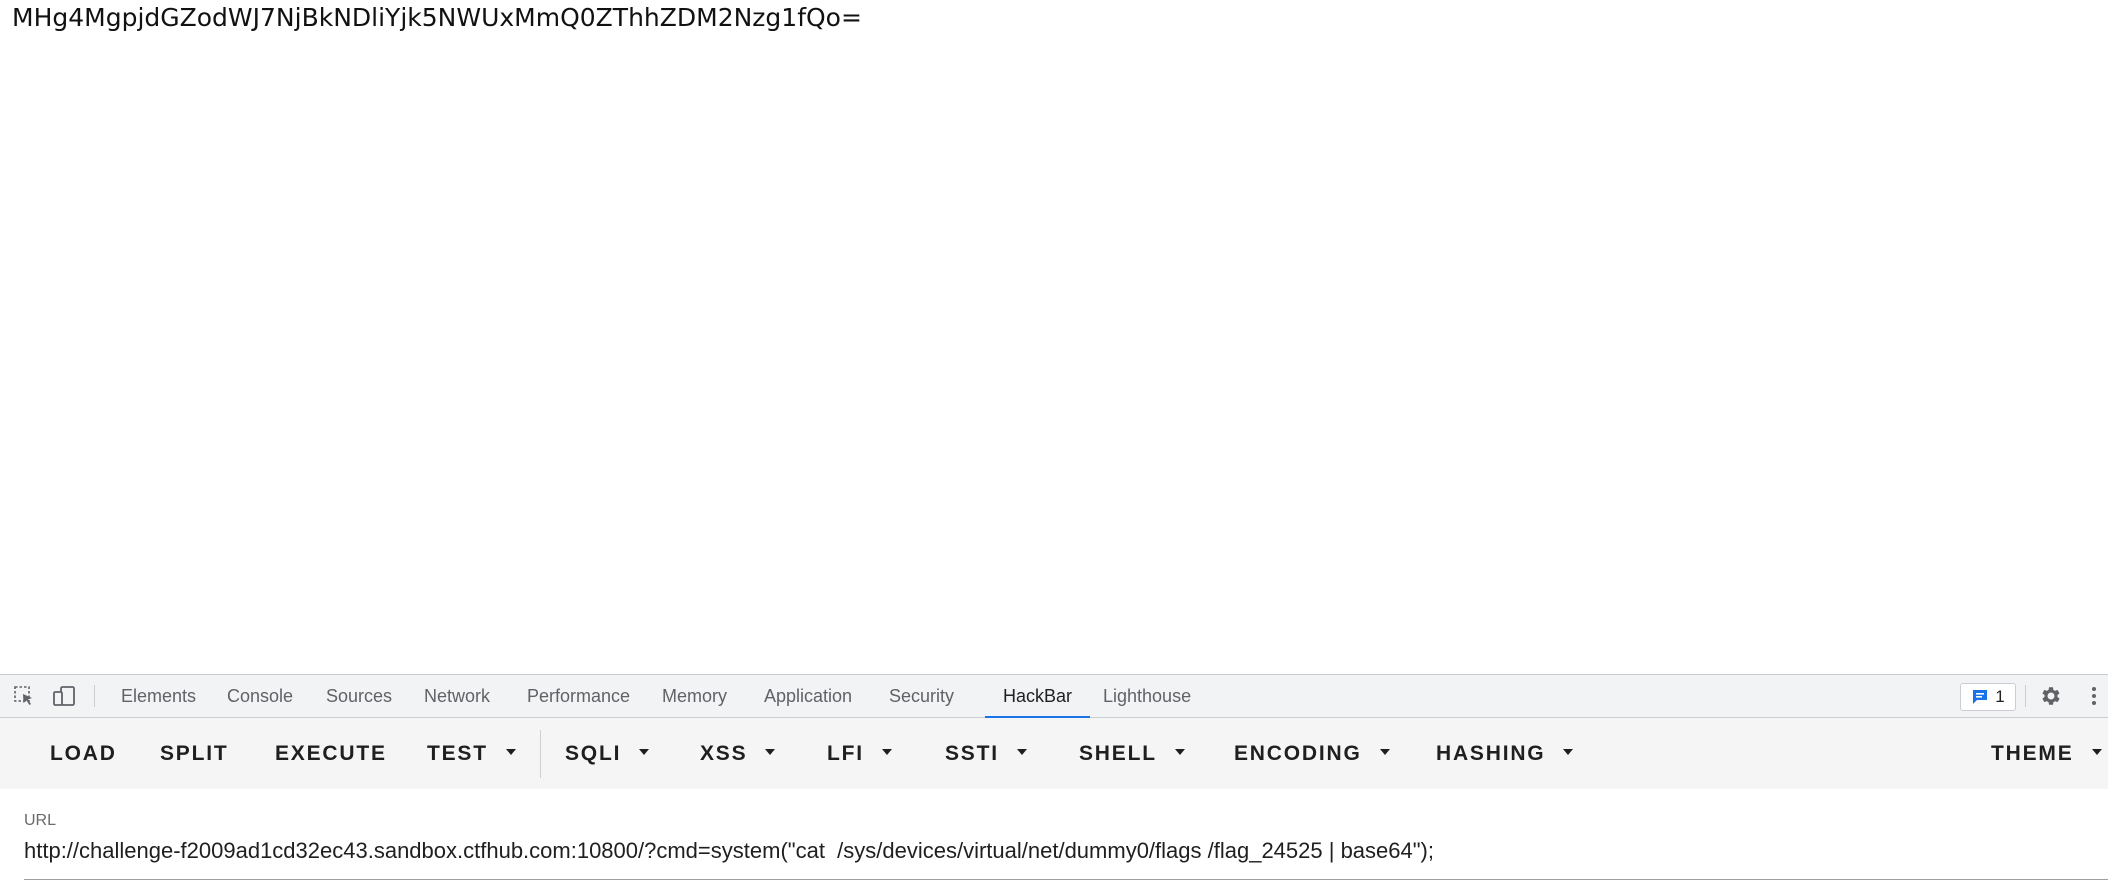 This screenshot has width=2108, height=883. Describe the element at coordinates (1066, 851) in the screenshot. I see `url-input` at that location.